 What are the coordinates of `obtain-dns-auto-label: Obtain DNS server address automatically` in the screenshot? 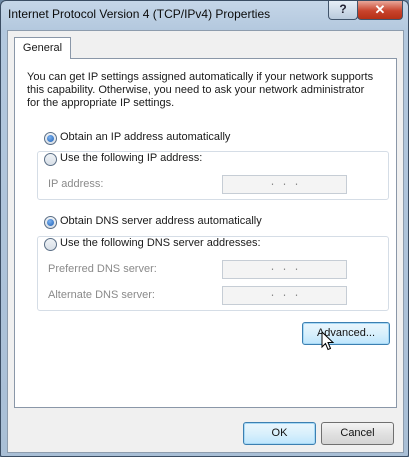 It's located at (161, 221).